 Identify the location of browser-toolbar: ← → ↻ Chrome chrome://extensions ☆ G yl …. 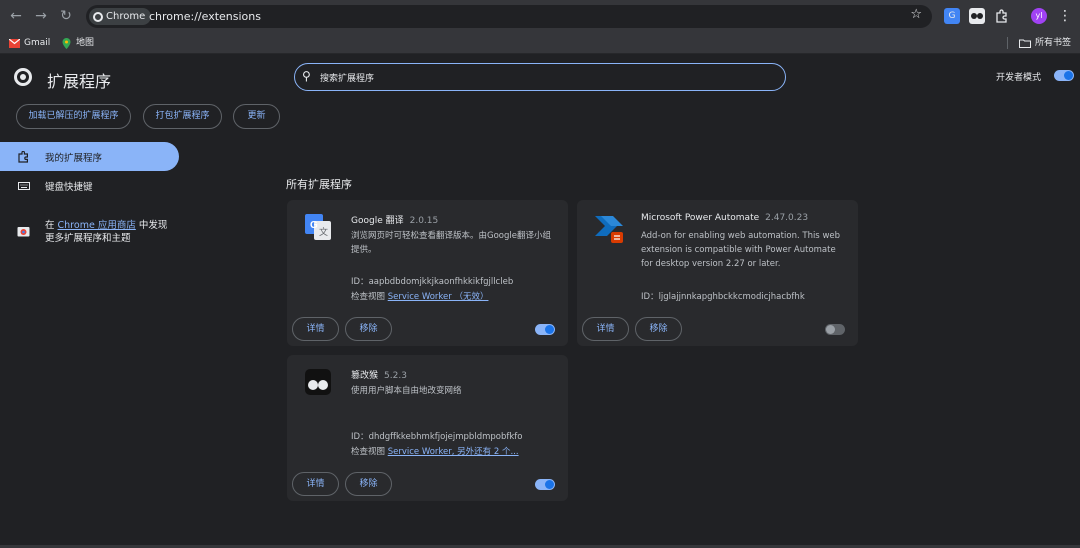
(540, 16).